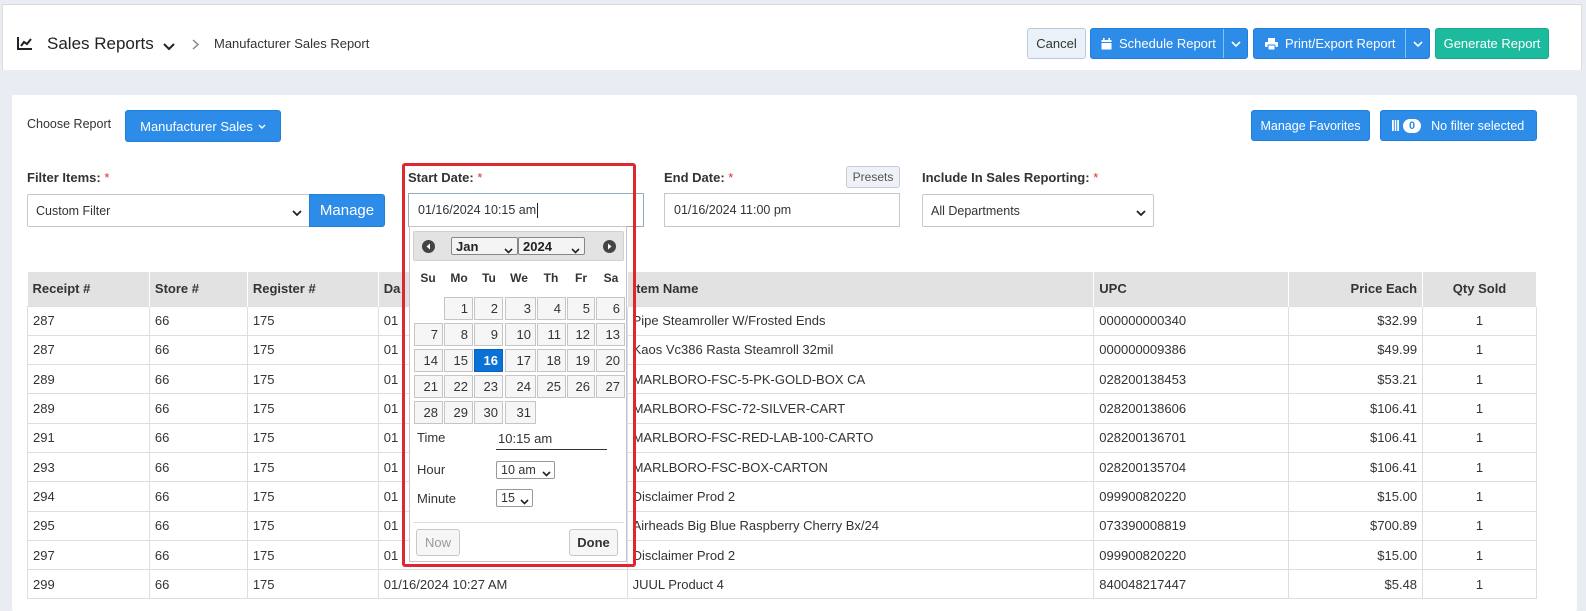 The height and width of the screenshot is (611, 1586). What do you see at coordinates (488, 386) in the screenshot?
I see `calendar-day: 23` at bounding box center [488, 386].